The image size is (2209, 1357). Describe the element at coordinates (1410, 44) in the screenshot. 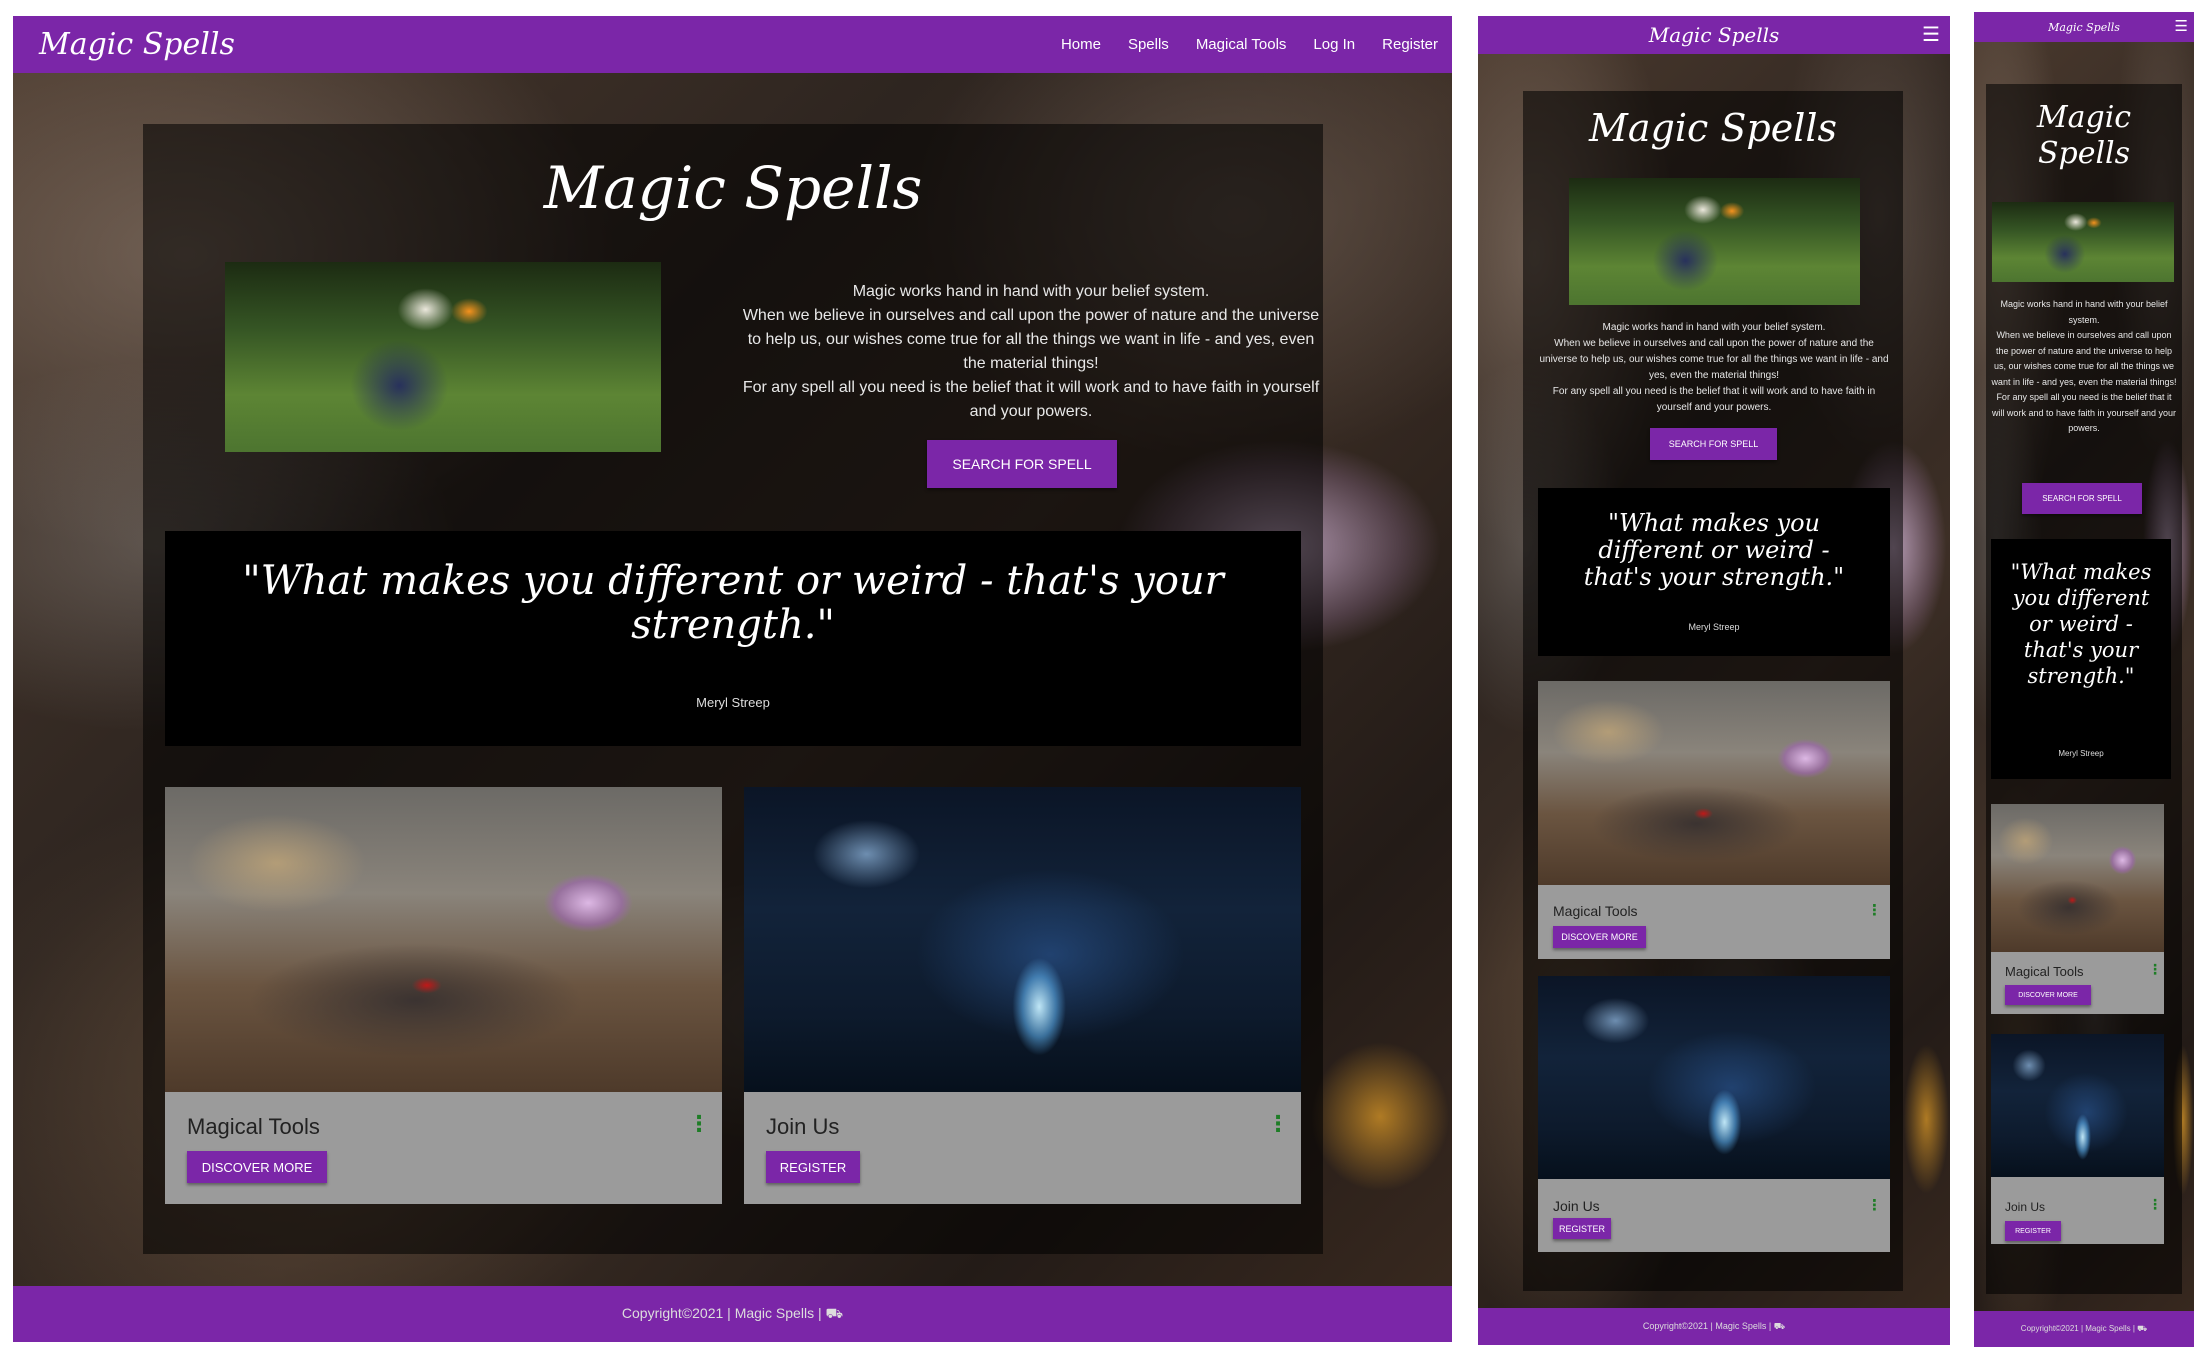

I see `nav-link-register: Register` at that location.